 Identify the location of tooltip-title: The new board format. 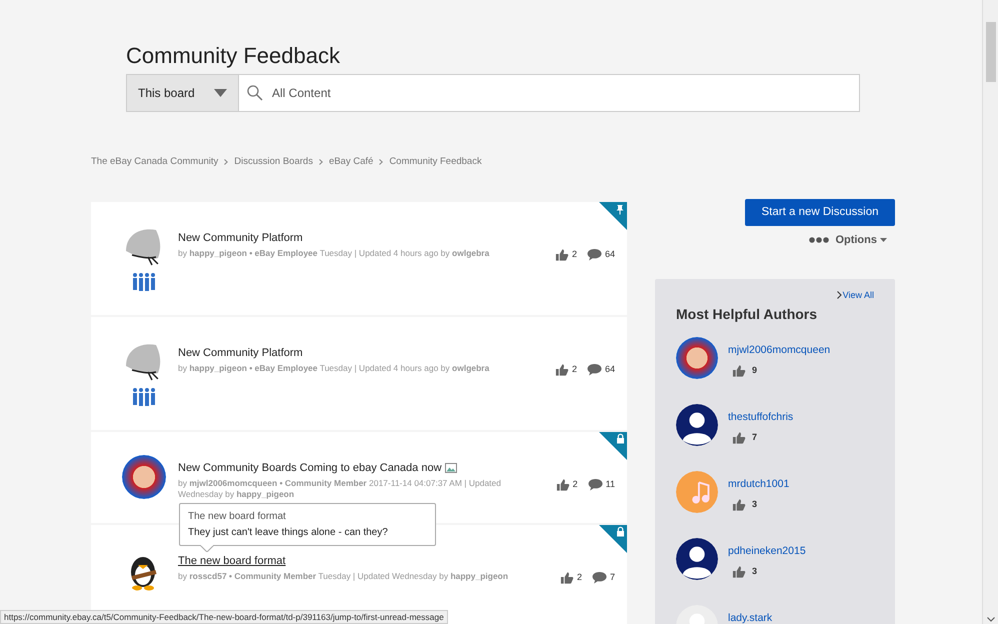
(237, 516).